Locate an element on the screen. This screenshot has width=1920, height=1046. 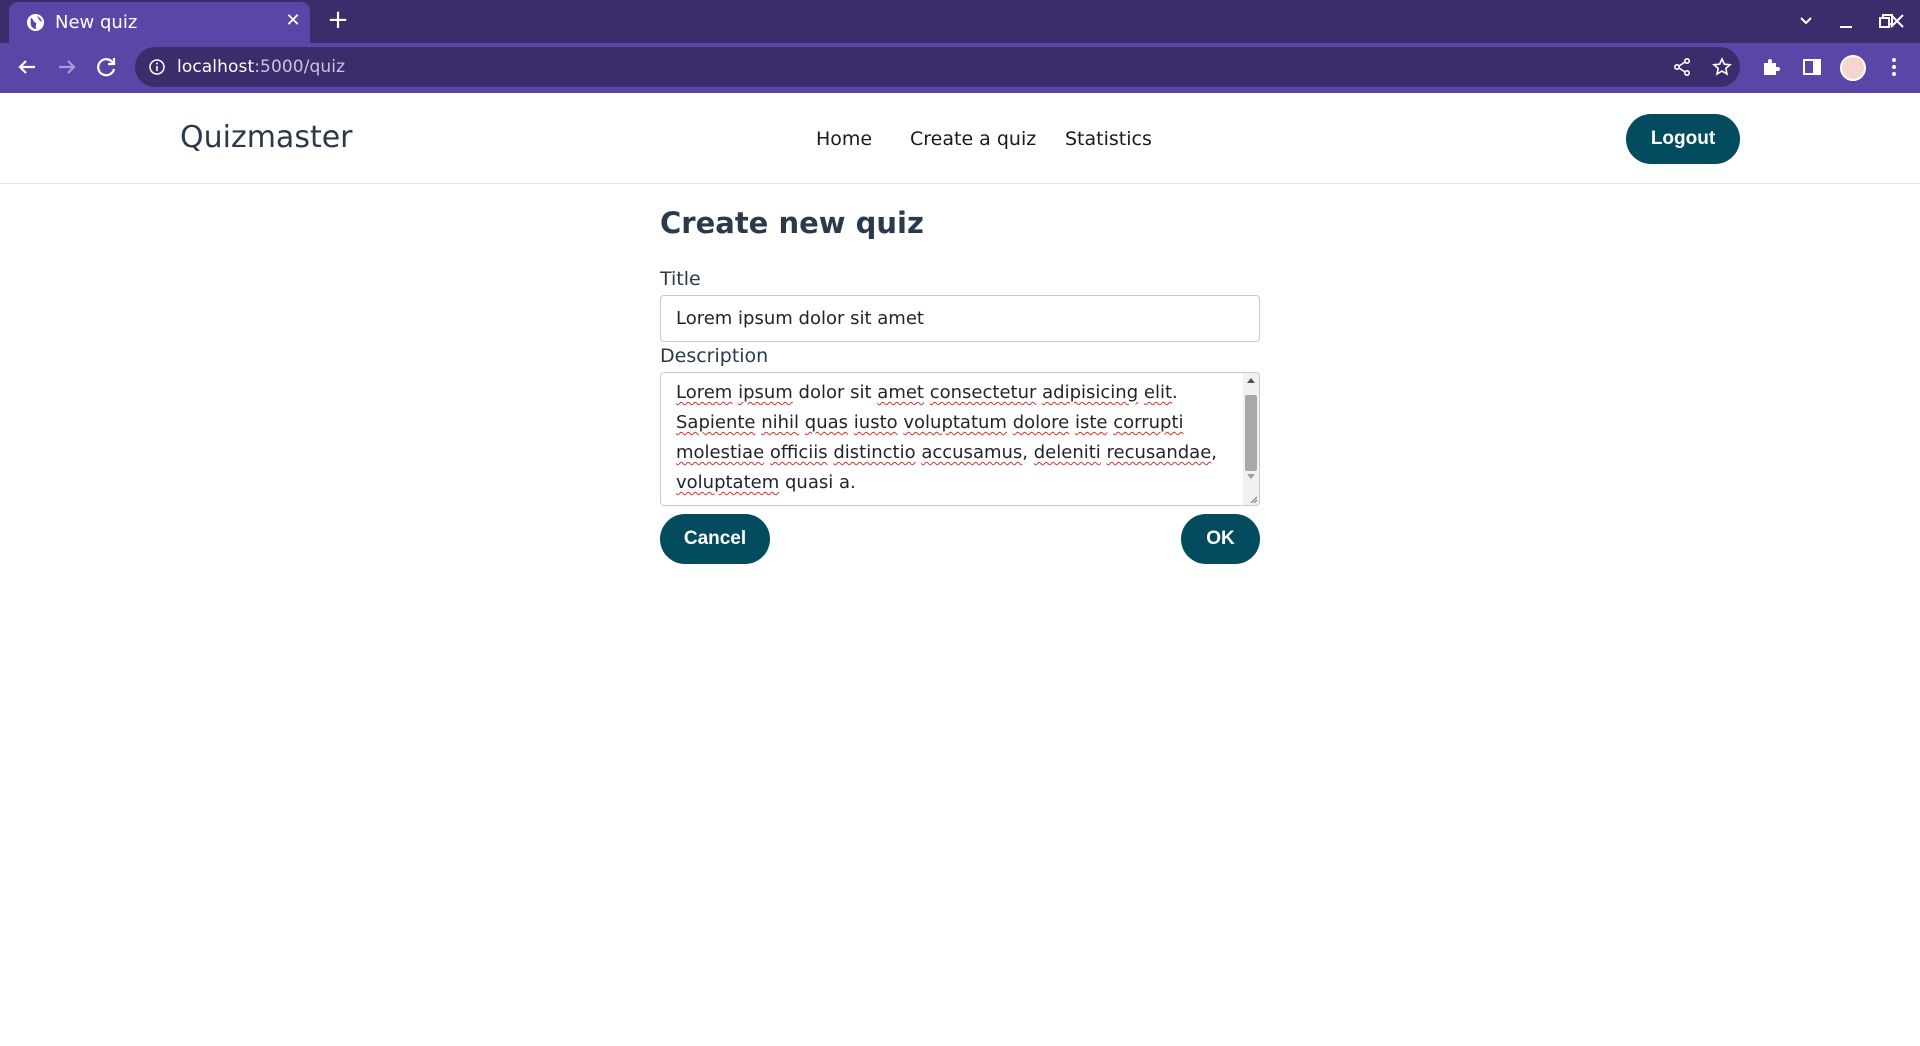
scroll-down-arrow-icon is located at coordinates (1251, 476).